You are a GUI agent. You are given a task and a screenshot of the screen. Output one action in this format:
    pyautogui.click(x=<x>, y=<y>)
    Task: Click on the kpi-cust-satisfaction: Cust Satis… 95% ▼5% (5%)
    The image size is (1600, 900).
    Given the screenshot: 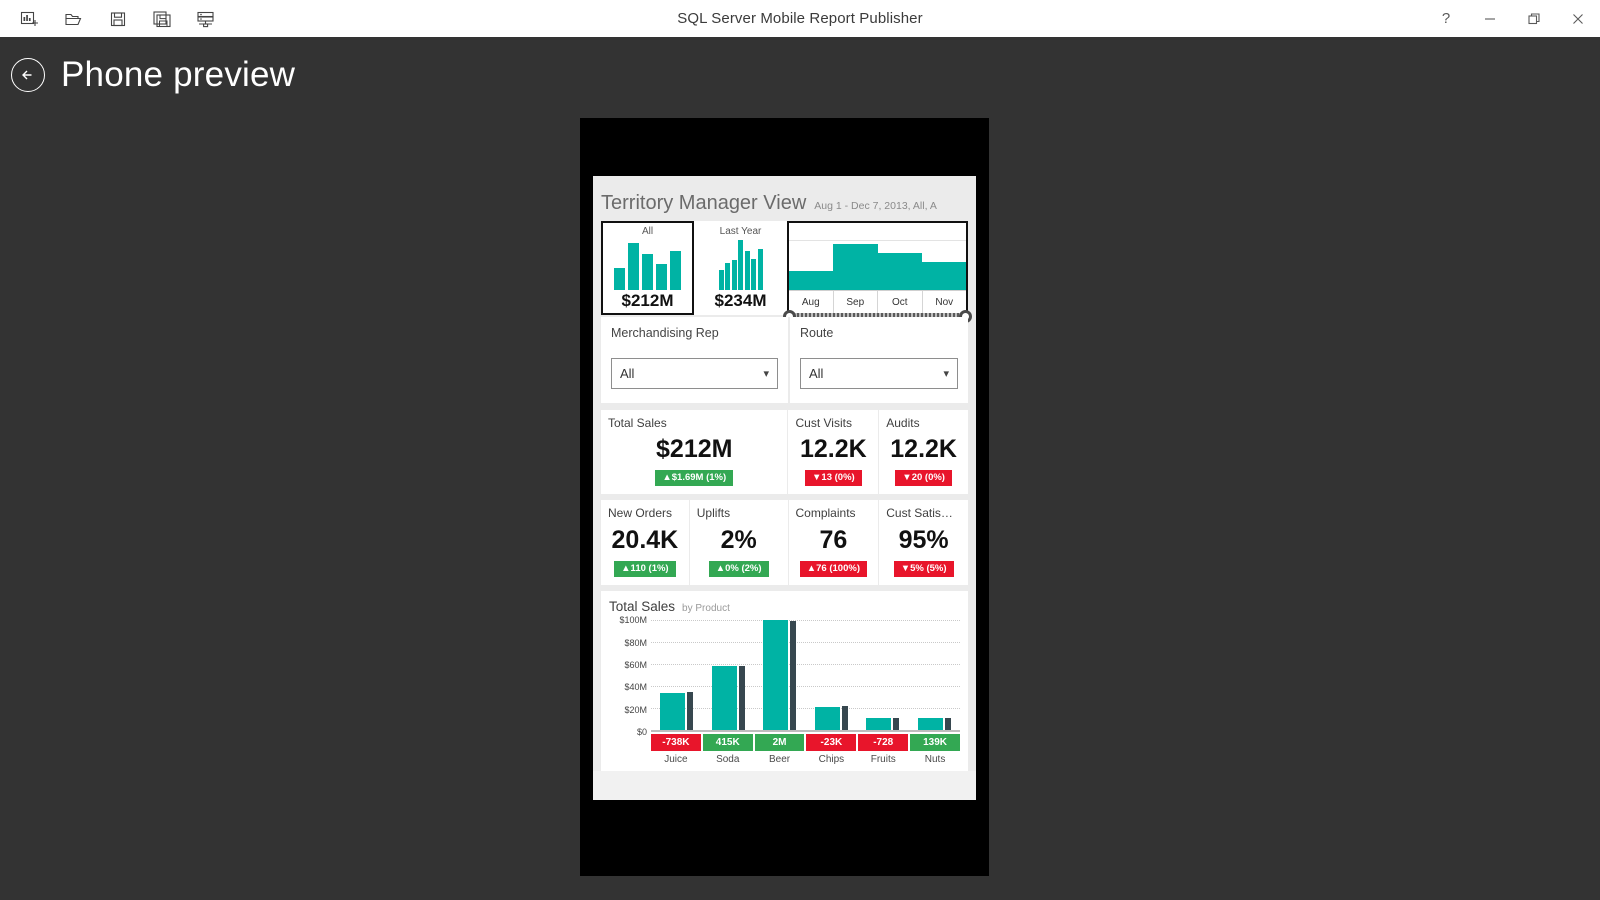 What is the action you would take?
    pyautogui.click(x=924, y=543)
    